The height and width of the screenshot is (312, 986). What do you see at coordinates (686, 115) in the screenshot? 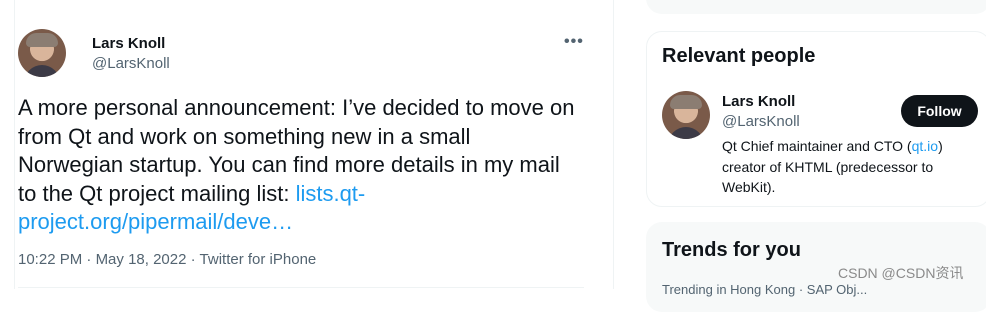
I see `person-avatar` at bounding box center [686, 115].